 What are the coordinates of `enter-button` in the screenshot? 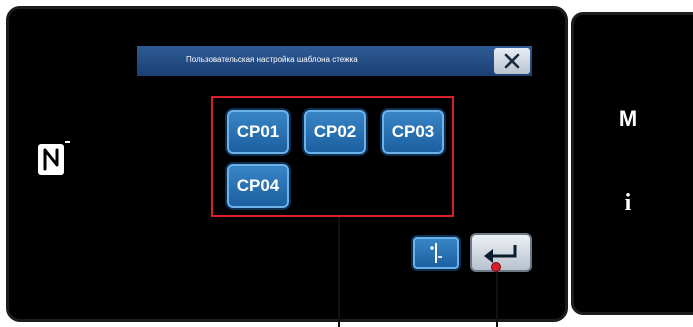 It's located at (501, 252).